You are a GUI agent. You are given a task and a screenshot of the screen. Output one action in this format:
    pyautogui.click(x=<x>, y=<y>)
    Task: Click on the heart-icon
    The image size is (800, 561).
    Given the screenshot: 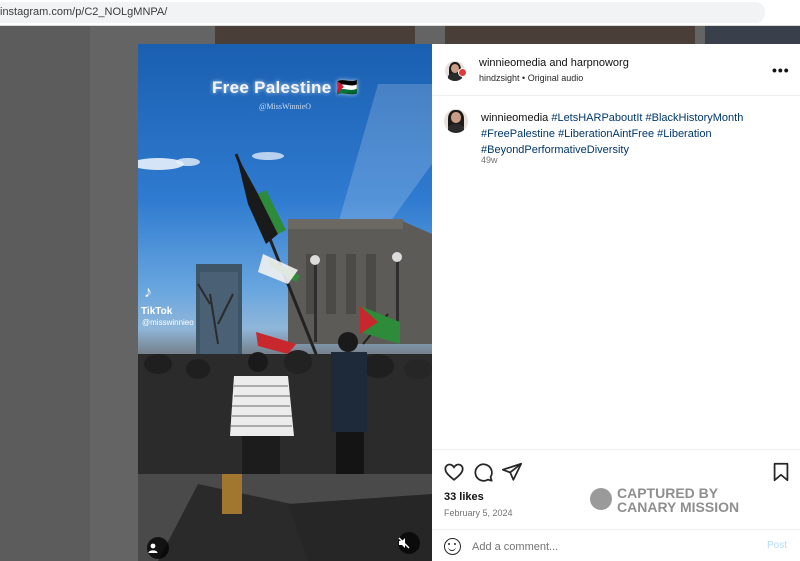 What is the action you would take?
    pyautogui.click(x=454, y=472)
    